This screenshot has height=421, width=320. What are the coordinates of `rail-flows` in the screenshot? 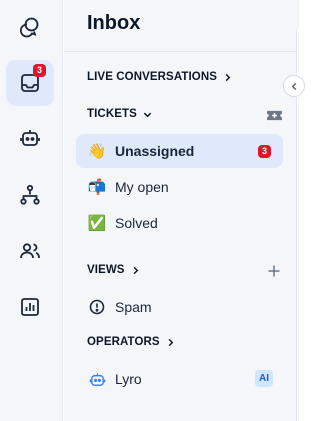 It's located at (30, 195).